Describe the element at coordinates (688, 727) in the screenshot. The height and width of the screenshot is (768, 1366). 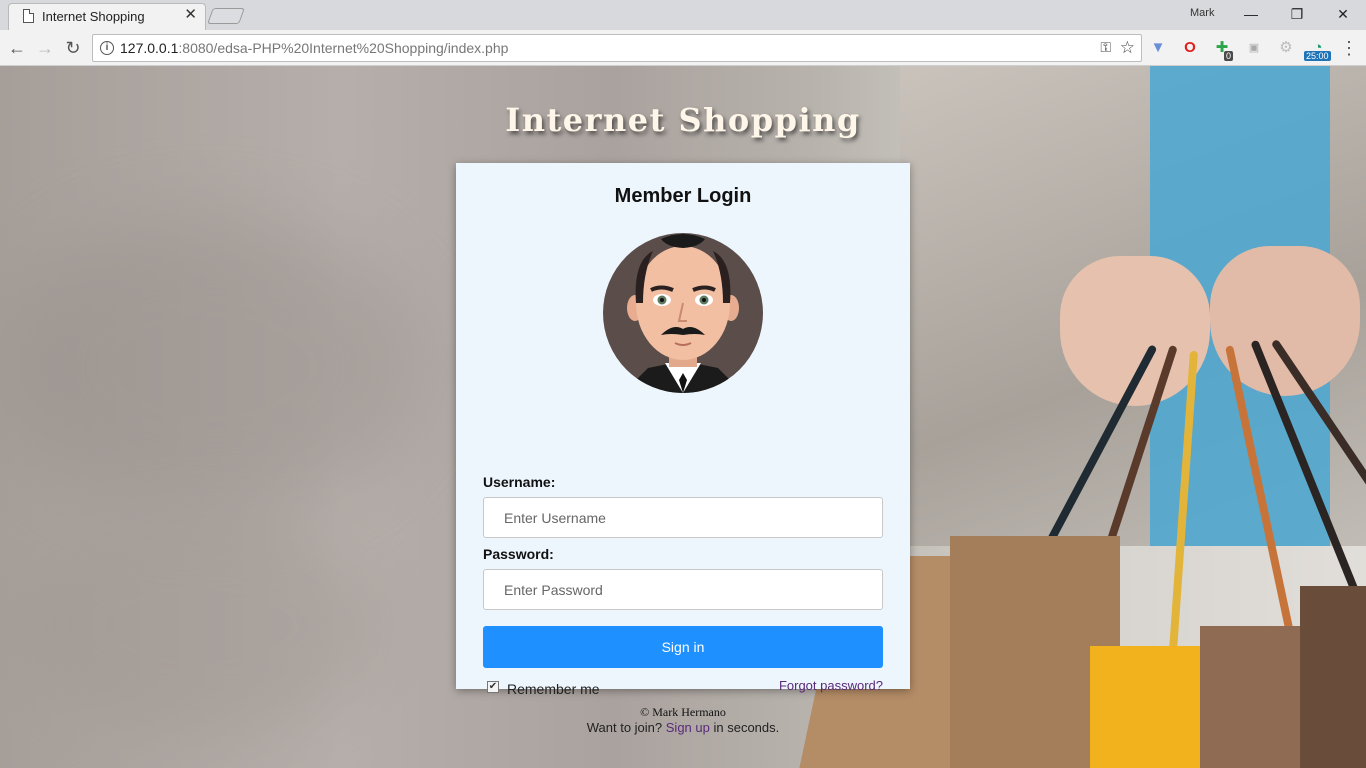
I see `sign-up-link: Sign up` at that location.